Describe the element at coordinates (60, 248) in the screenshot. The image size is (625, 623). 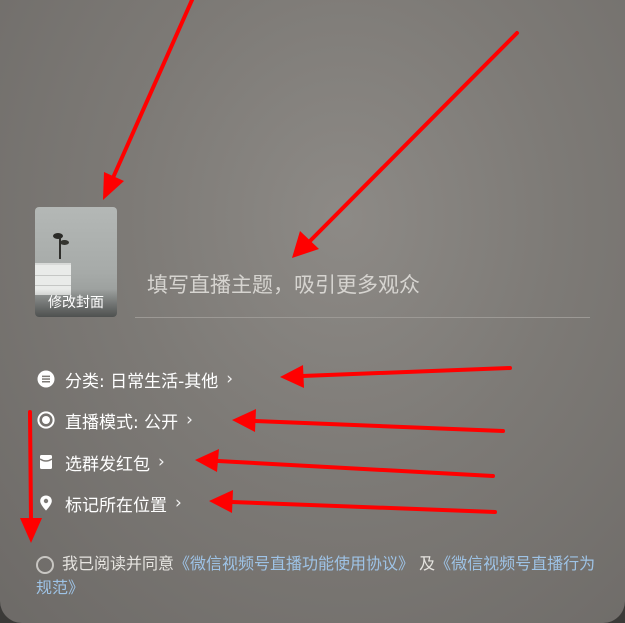
I see `cover-plant-stem` at that location.